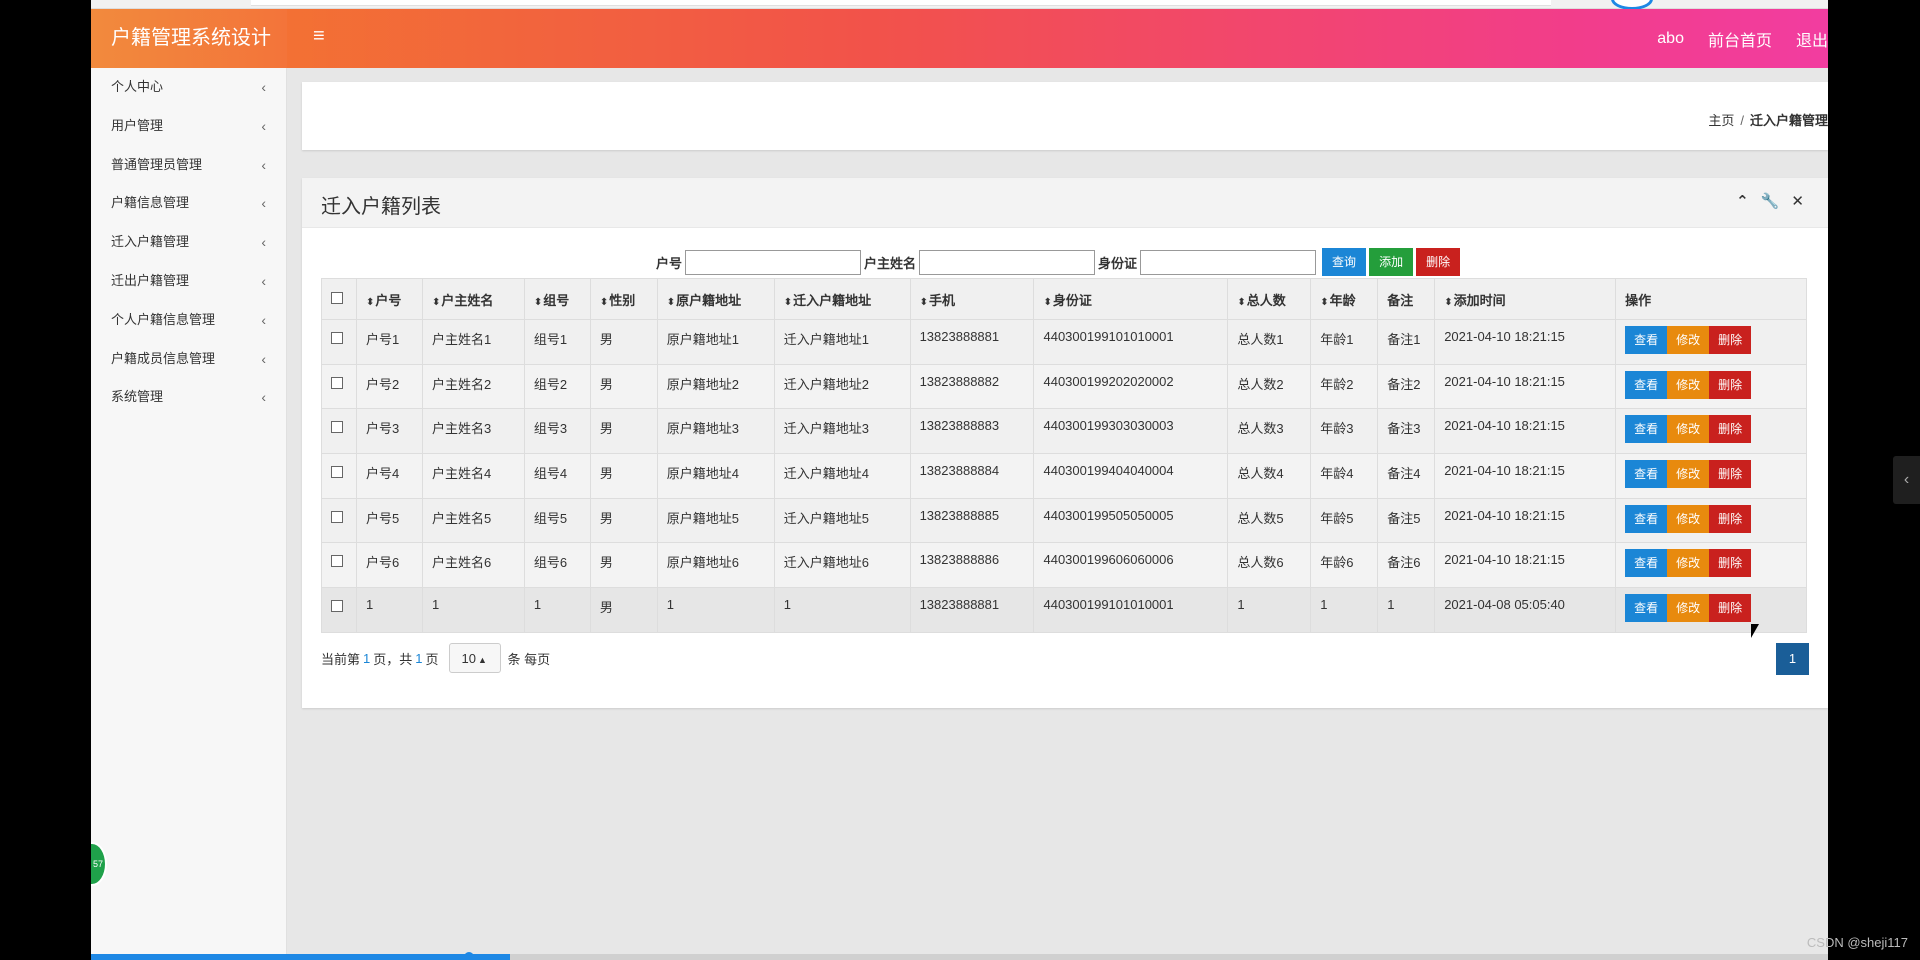  I want to click on column-header: ⬍添加时间, so click(1525, 299).